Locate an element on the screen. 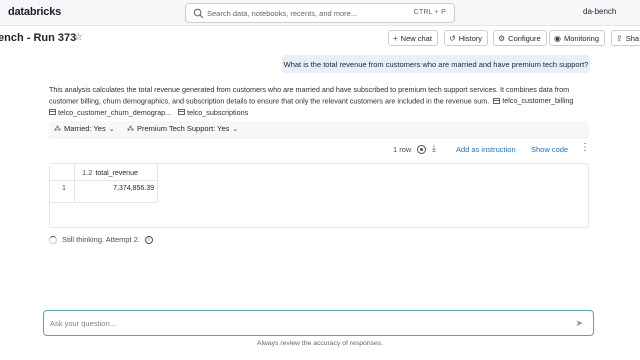 Image resolution: width=640 pixels, height=360 pixels. star-icon: ☆ is located at coordinates (78, 37).